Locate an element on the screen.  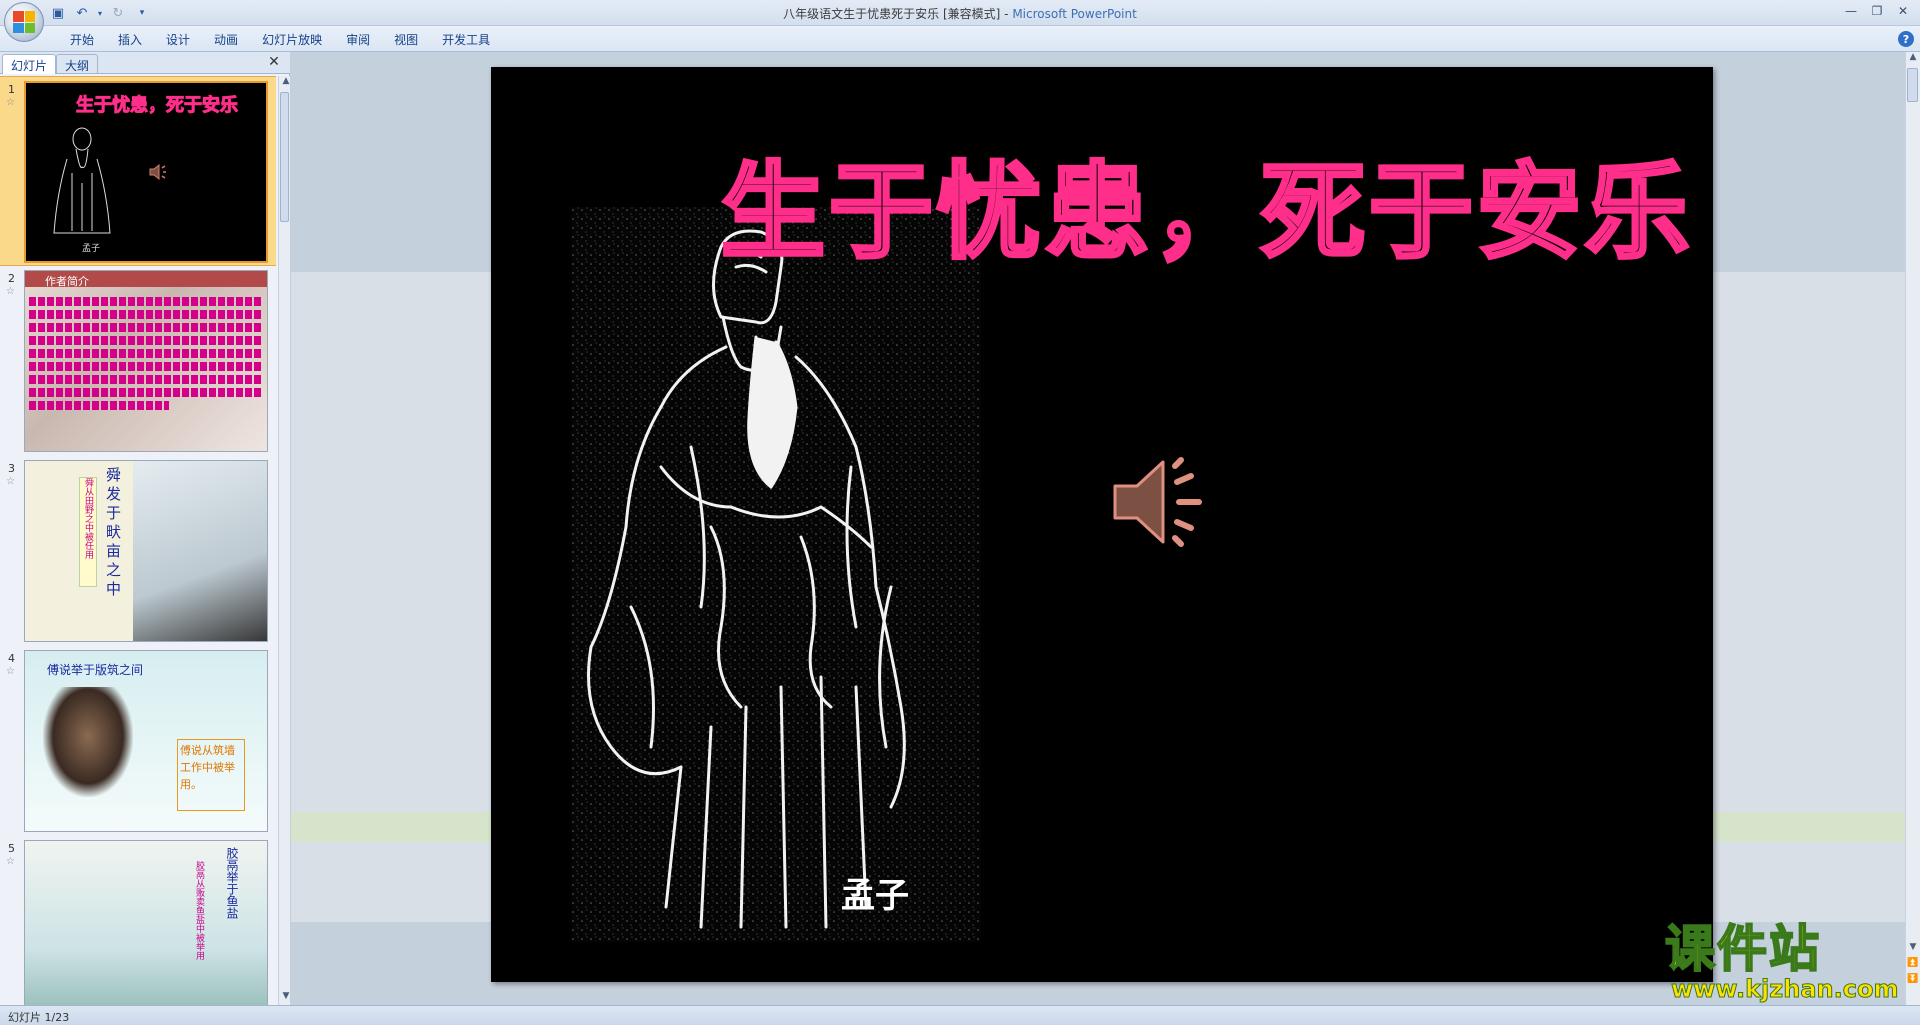
slide-thumbnail-5: 5 ☆ 胶鬲举于鱼盐 胶鬲从贩卖鱼盐中被举用 is located at coordinates (138, 920).